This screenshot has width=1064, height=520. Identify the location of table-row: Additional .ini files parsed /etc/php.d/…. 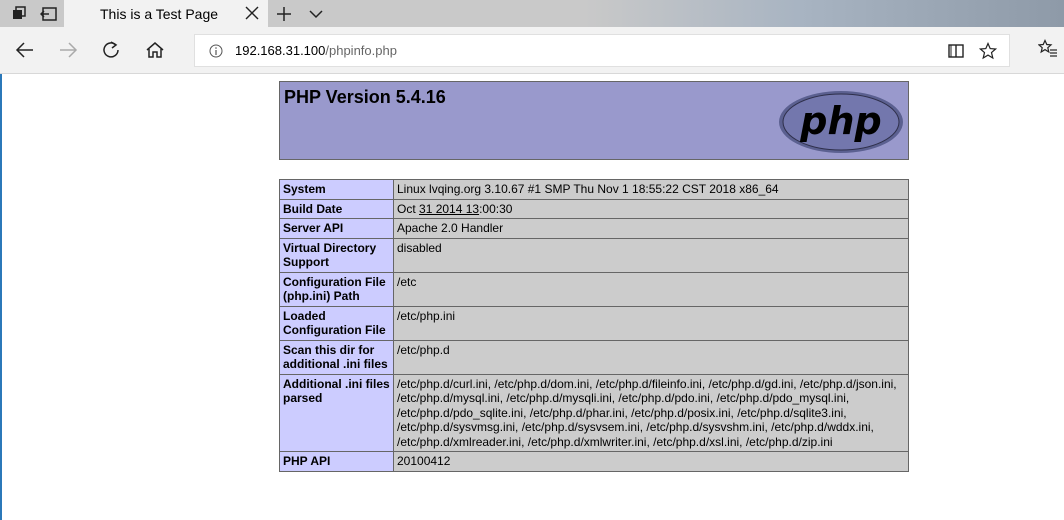
(594, 412).